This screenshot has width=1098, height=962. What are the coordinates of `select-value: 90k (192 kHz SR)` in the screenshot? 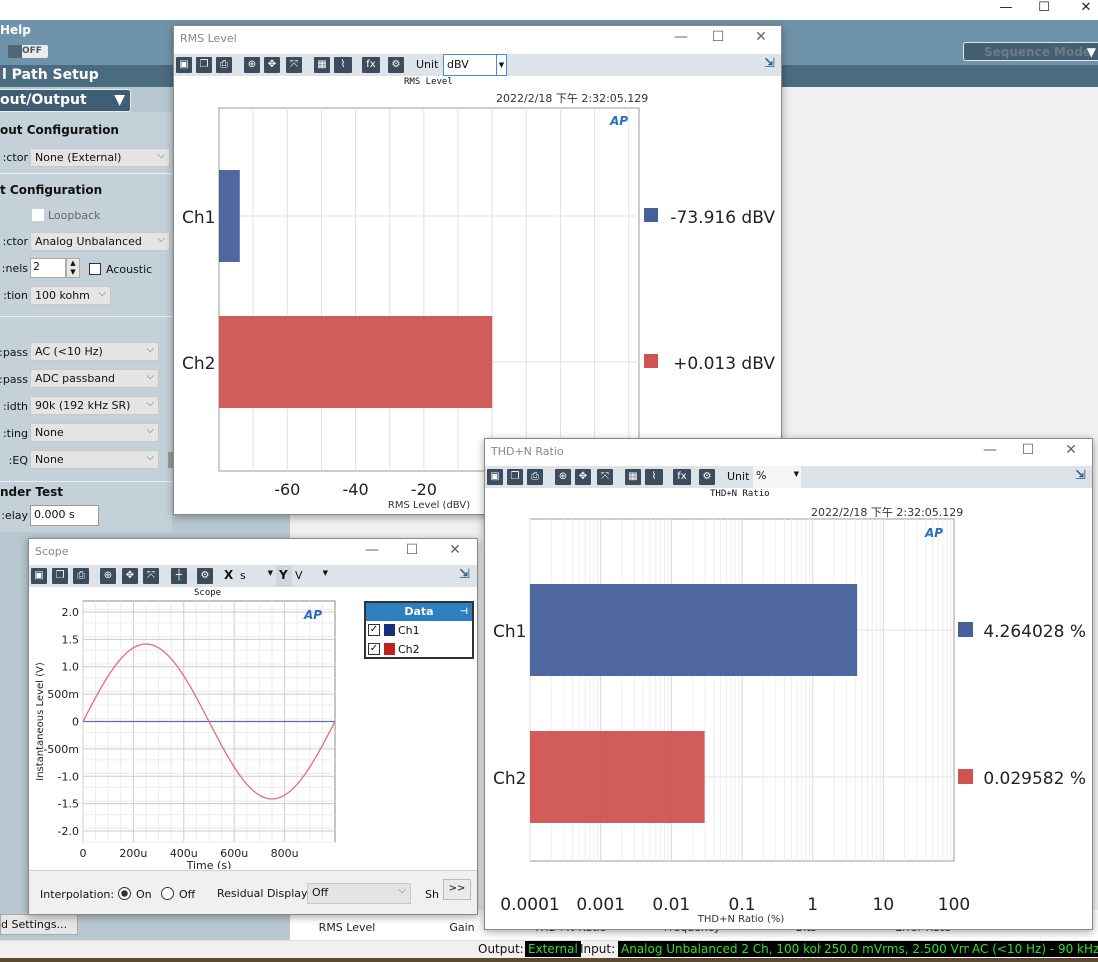 It's located at (83, 405).